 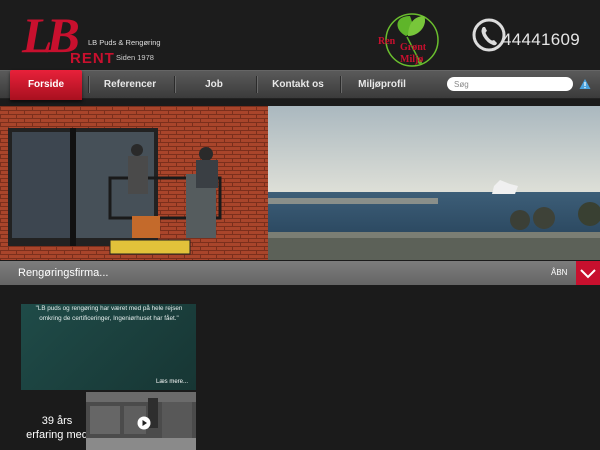 What do you see at coordinates (92, 58) in the screenshot?
I see `logo-rent-text: RENT` at bounding box center [92, 58].